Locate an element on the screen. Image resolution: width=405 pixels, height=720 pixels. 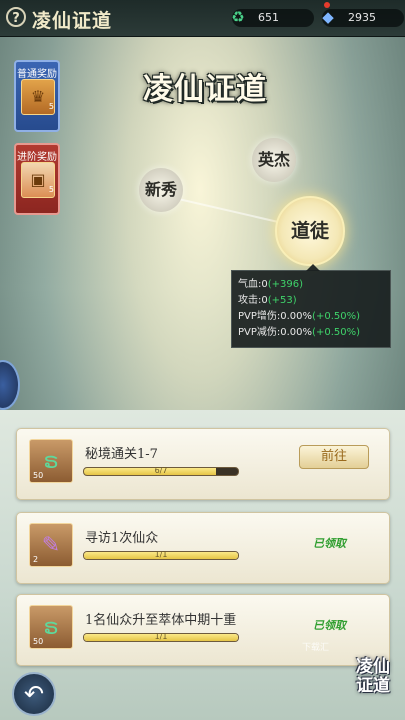
rank-node-xinxiu: 新秀 is located at coordinates (161, 190).